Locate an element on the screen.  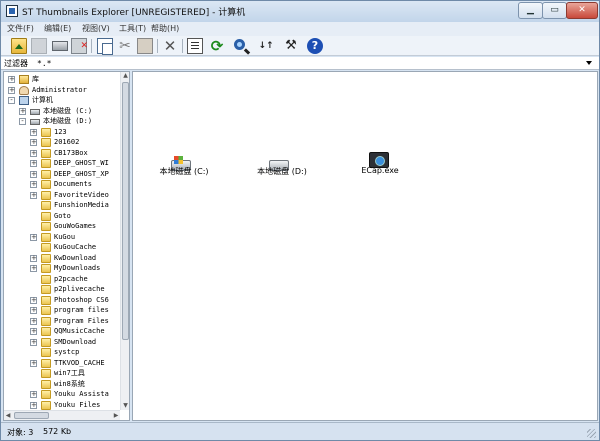
new-folder-icon is located at coordinates (39, 46).